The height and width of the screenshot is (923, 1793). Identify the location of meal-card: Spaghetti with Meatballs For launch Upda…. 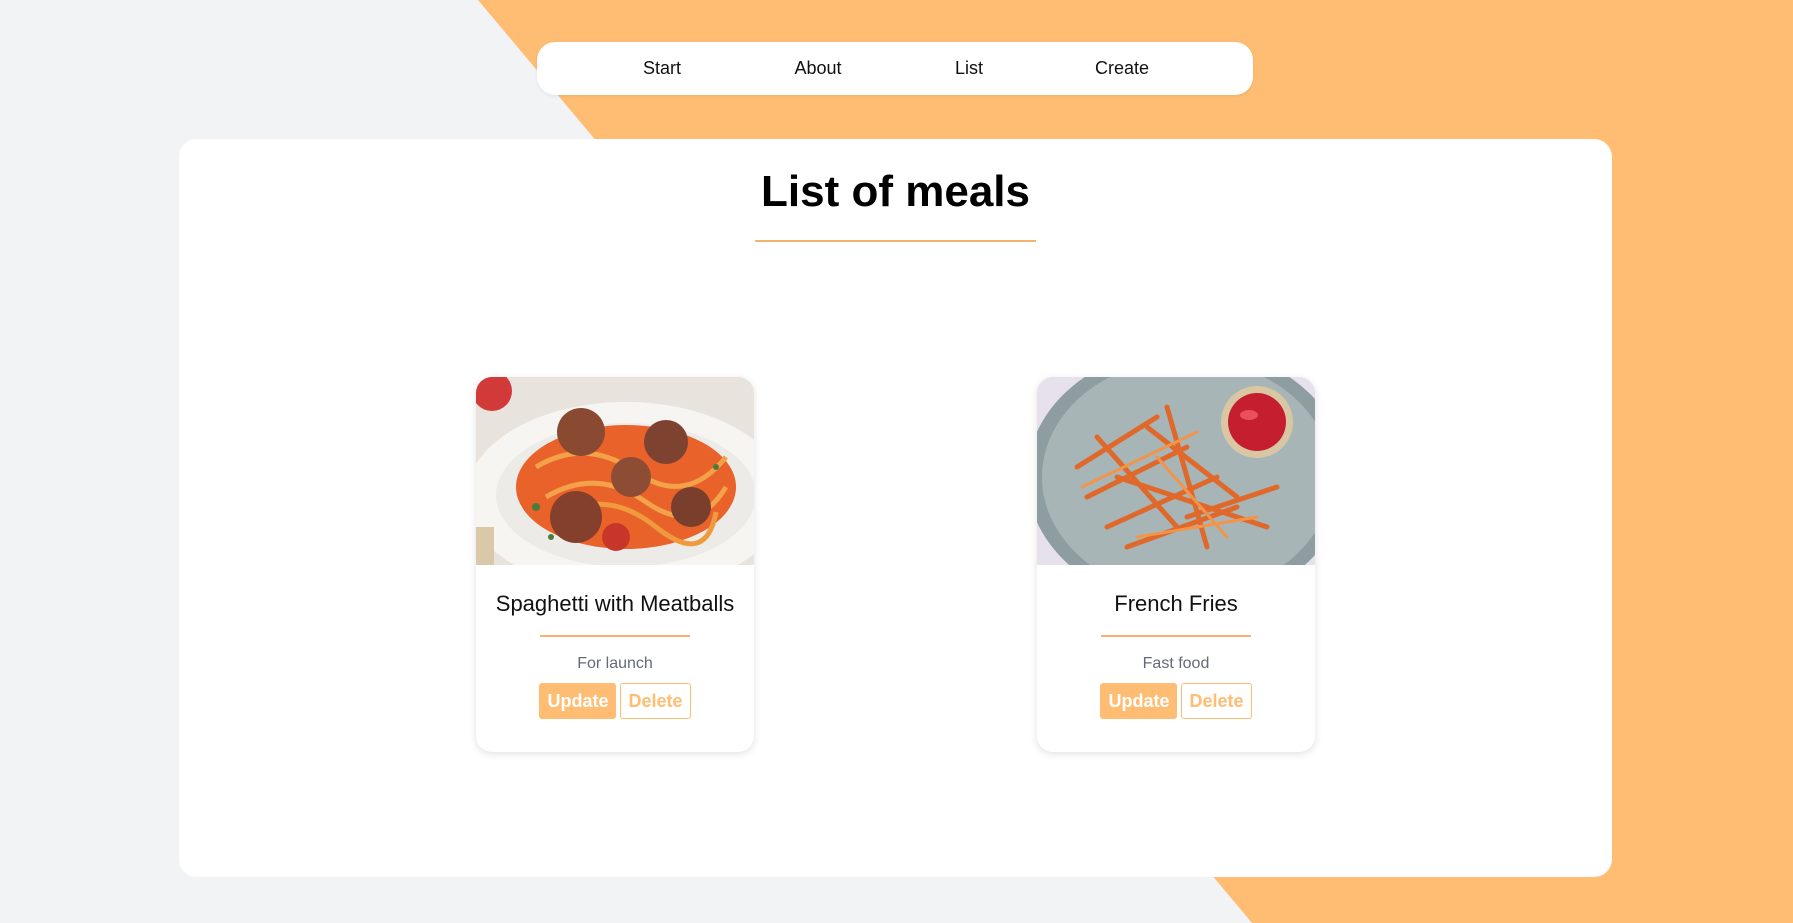
(615, 564).